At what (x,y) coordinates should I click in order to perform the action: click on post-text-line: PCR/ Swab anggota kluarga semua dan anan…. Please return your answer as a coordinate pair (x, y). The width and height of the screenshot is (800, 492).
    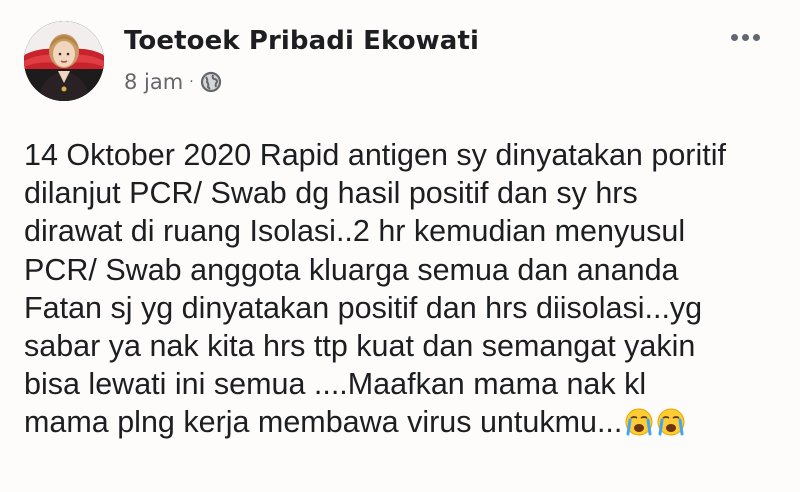
    Looking at the image, I should click on (351, 269).